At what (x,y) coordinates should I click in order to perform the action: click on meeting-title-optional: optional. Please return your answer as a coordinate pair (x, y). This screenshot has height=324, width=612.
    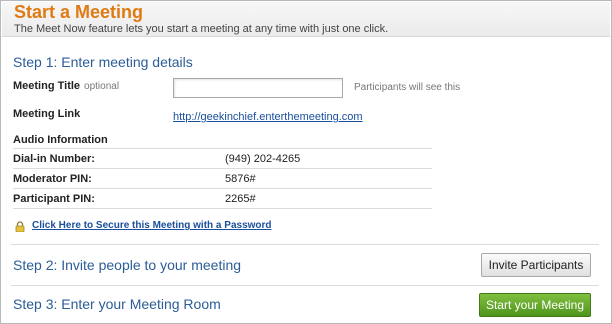
    Looking at the image, I should click on (102, 86).